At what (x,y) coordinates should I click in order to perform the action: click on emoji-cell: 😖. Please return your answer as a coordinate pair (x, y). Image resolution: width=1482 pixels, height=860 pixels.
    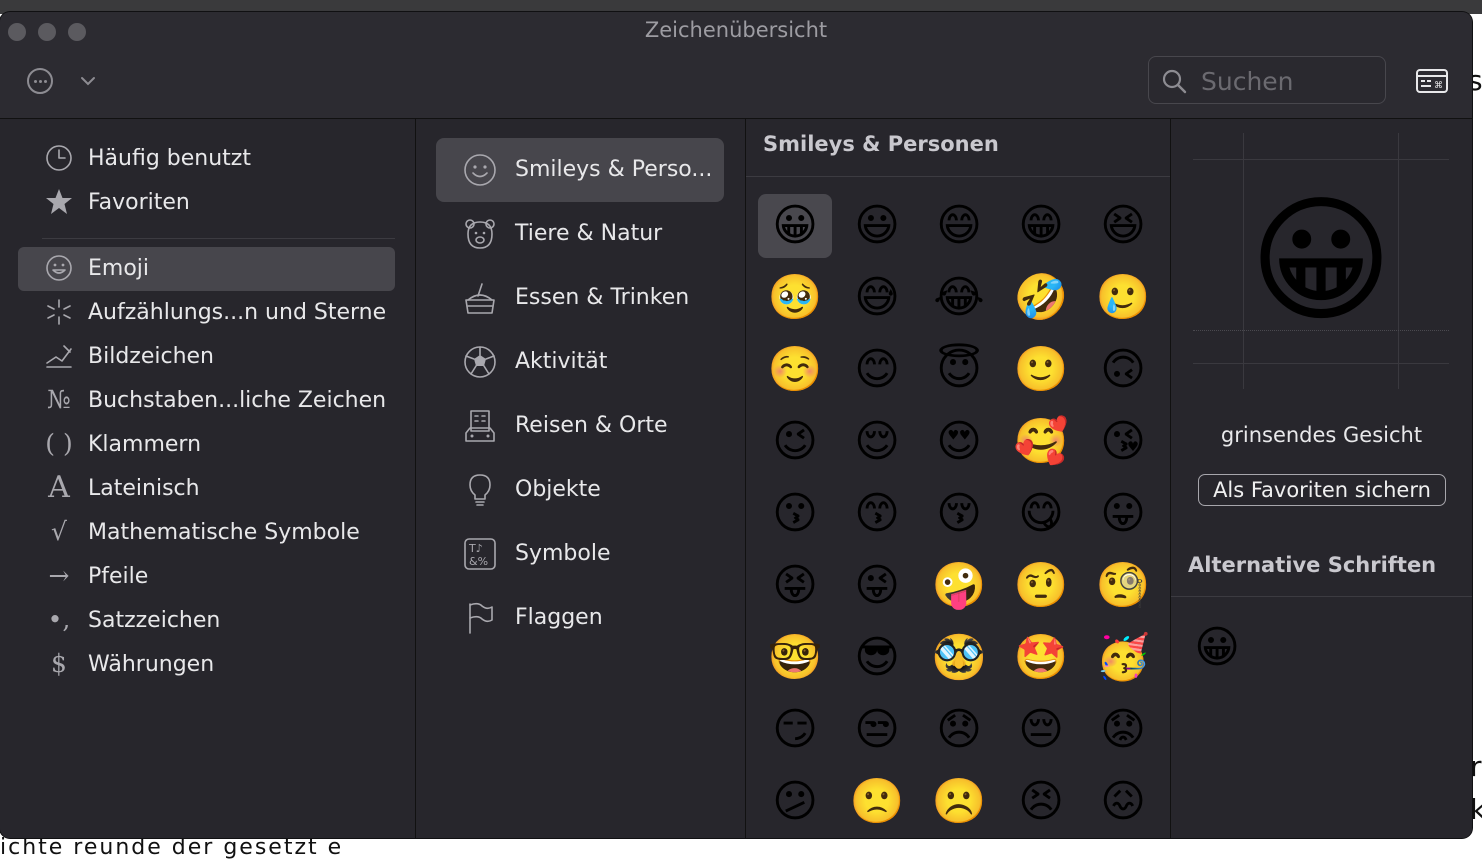
    Looking at the image, I should click on (1123, 802).